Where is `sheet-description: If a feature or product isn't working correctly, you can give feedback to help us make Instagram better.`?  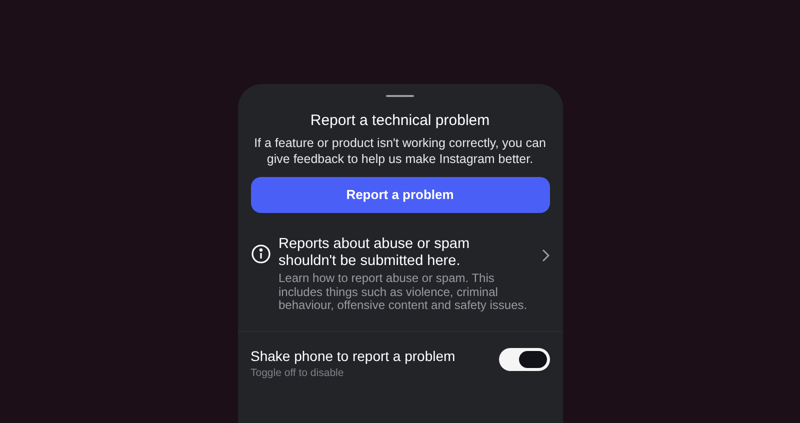 sheet-description: If a feature or product isn't working correctly, you can give feedback to help us make Instagram better. is located at coordinates (400, 151).